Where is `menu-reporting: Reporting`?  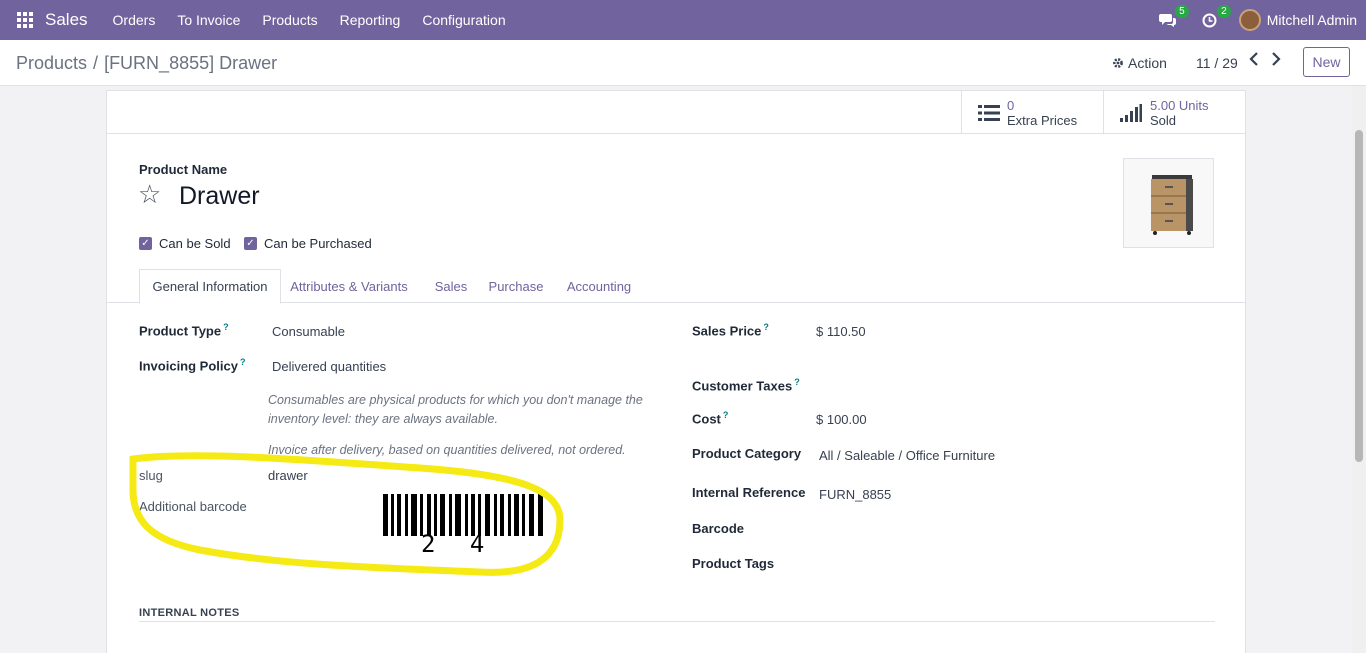
menu-reporting: Reporting is located at coordinates (370, 20).